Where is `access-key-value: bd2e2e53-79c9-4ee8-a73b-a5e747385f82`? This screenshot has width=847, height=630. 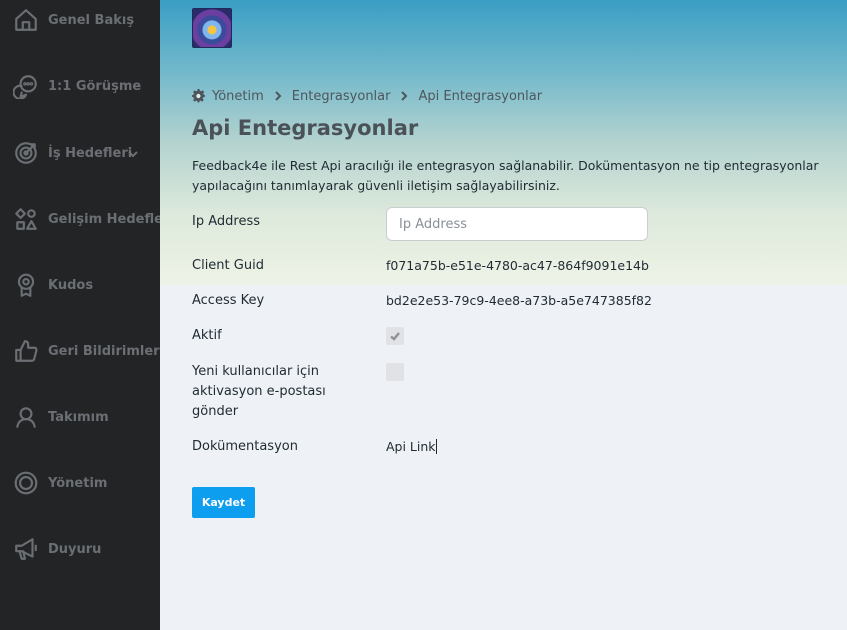
access-key-value: bd2e2e53-79c9-4ee8-a73b-a5e747385f82 is located at coordinates (519, 300).